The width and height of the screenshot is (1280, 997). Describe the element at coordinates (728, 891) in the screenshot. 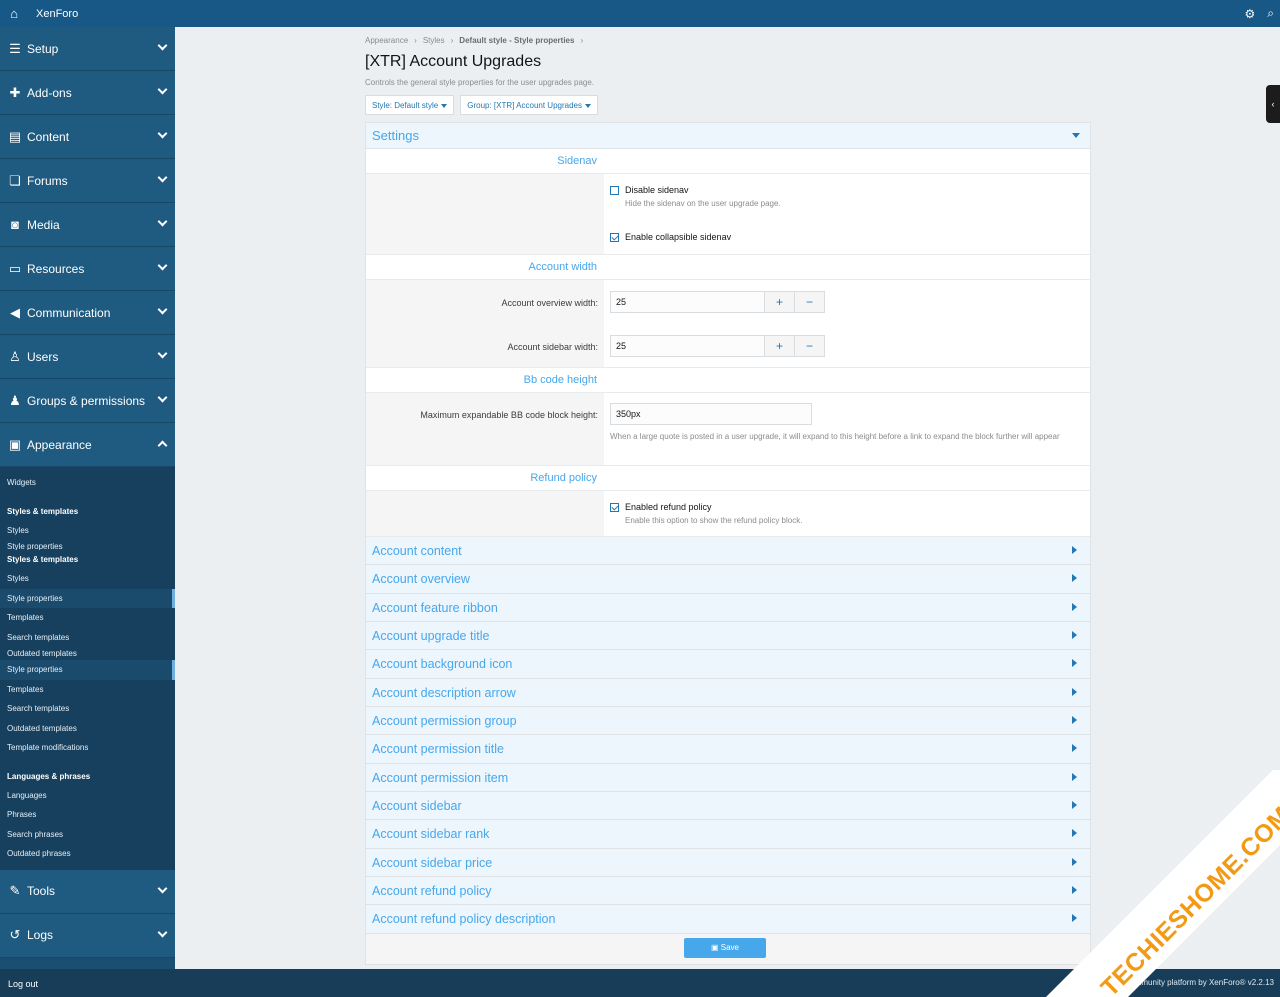

I see `collapsed-group: Account refund policy` at that location.